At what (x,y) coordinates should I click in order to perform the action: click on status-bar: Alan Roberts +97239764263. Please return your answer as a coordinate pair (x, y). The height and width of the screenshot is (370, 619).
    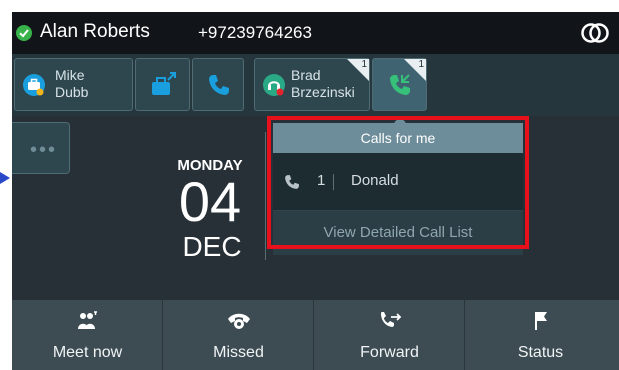
    Looking at the image, I should click on (315, 33).